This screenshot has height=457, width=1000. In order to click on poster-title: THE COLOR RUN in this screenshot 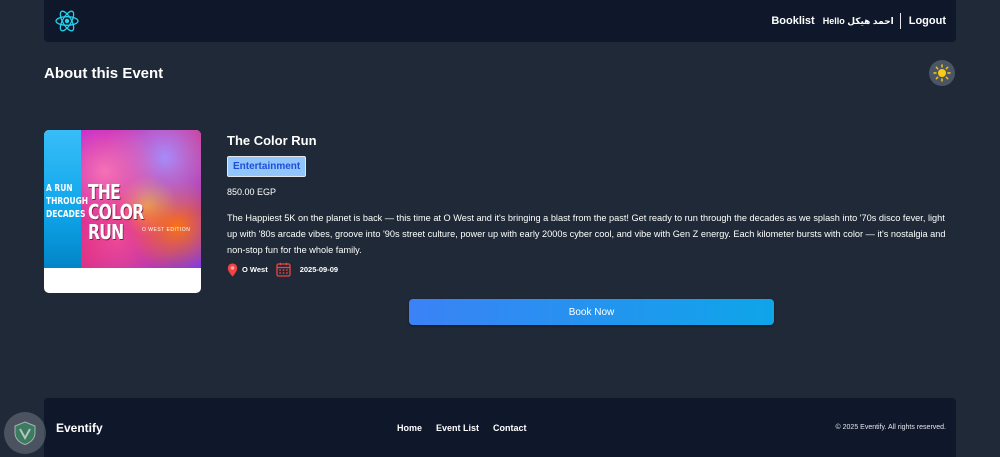, I will do `click(116, 212)`.